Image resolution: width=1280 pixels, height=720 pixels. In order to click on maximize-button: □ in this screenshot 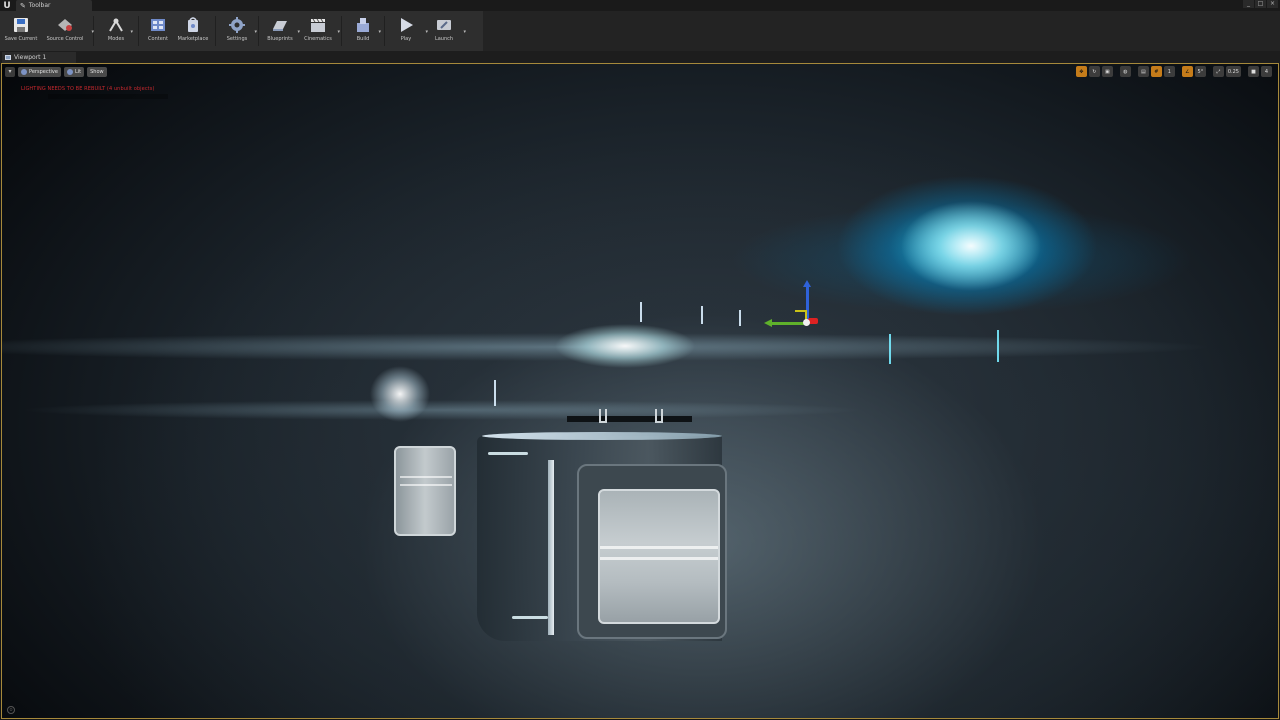, I will do `click(1260, 4)`.